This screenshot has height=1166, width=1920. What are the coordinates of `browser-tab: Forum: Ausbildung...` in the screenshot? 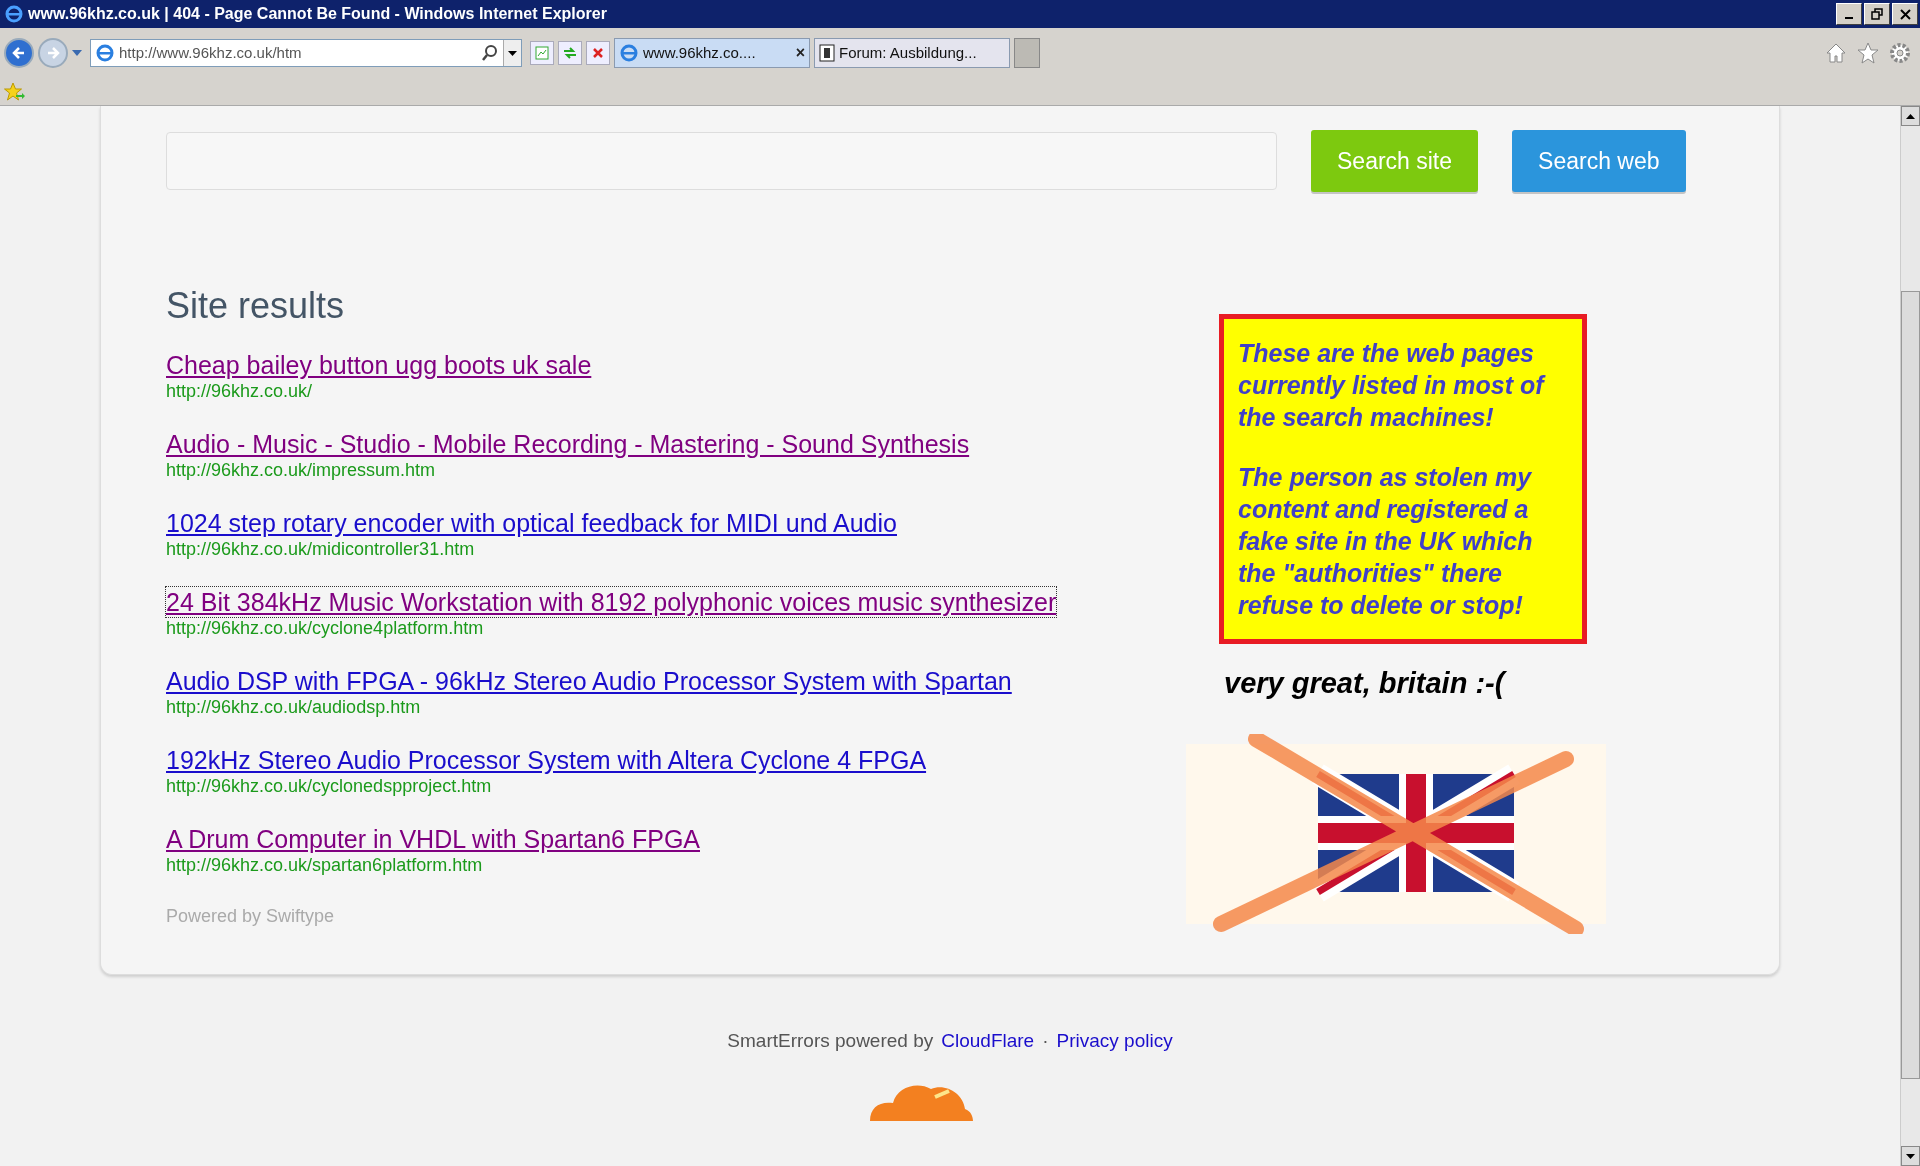 It's located at (912, 53).